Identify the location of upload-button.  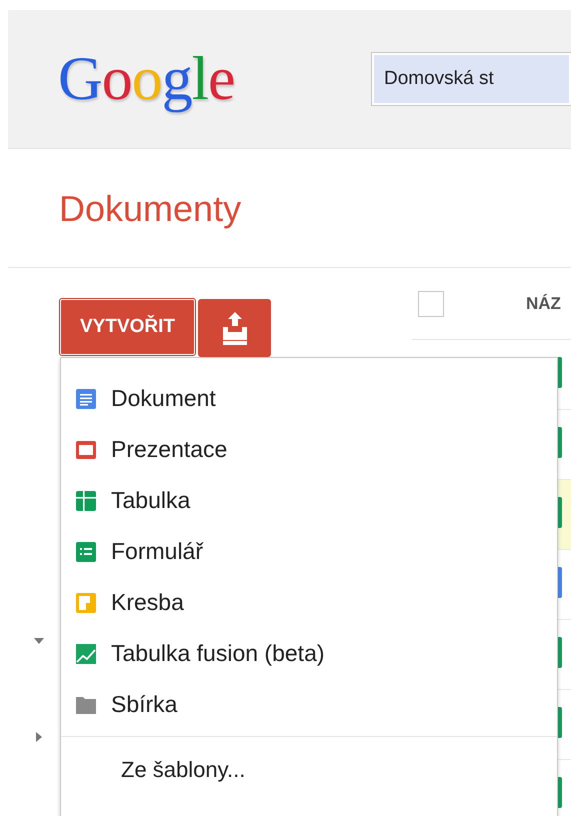
(235, 328).